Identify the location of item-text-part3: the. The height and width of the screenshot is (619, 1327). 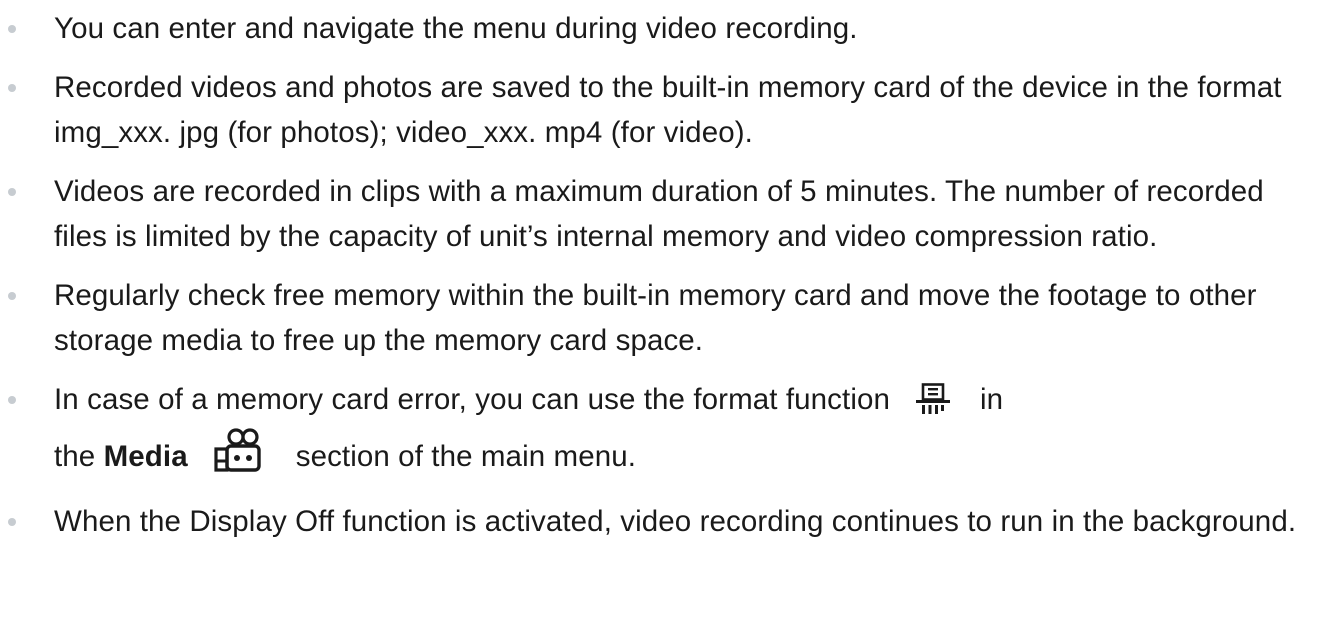
(79, 456).